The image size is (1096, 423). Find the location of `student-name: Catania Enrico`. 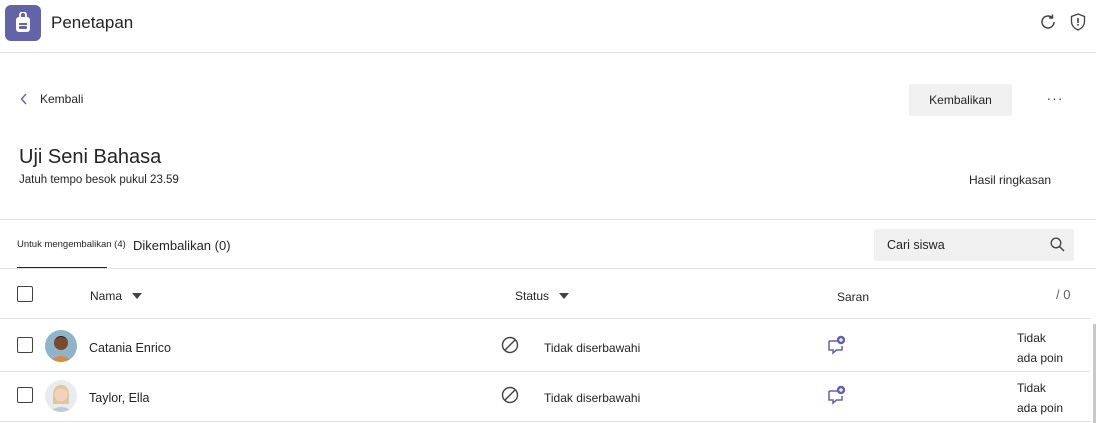

student-name: Catania Enrico is located at coordinates (130, 348).